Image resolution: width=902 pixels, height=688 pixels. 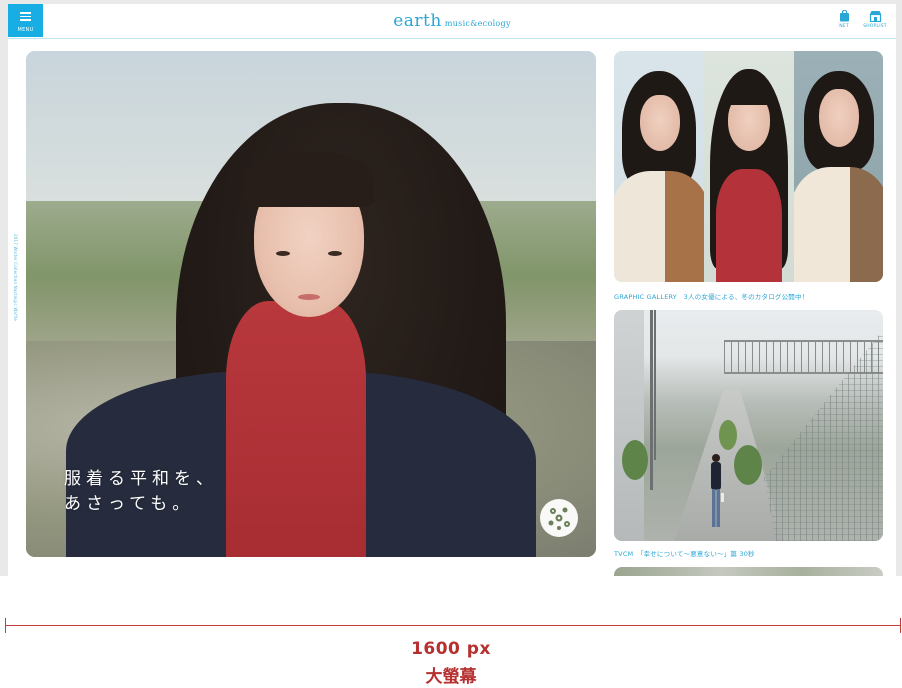 I want to click on hero-model-lips, so click(x=309, y=297).